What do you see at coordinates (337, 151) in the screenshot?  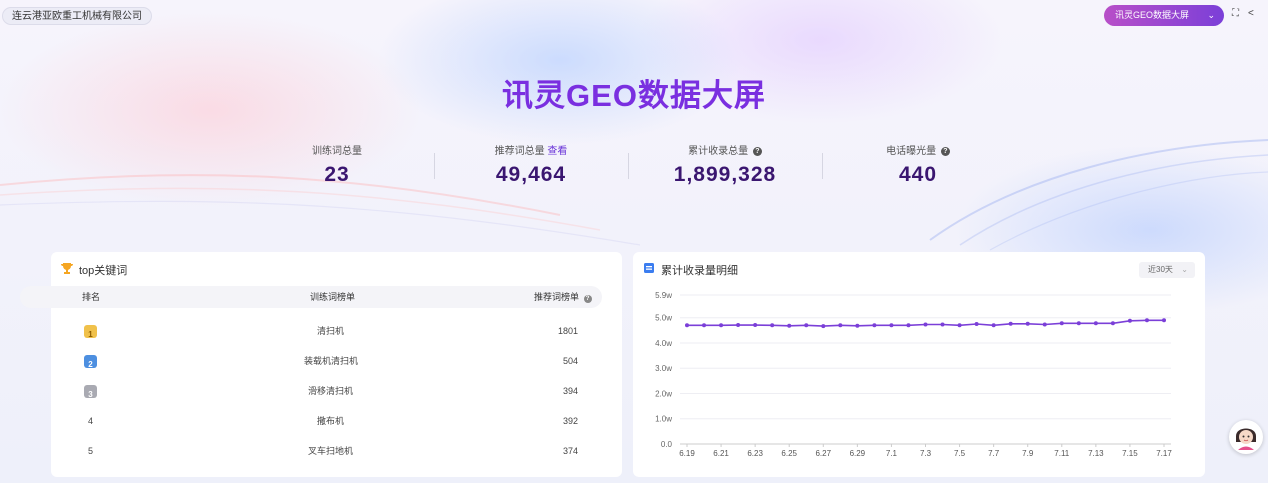 I see `stat-label: 训练词总量` at bounding box center [337, 151].